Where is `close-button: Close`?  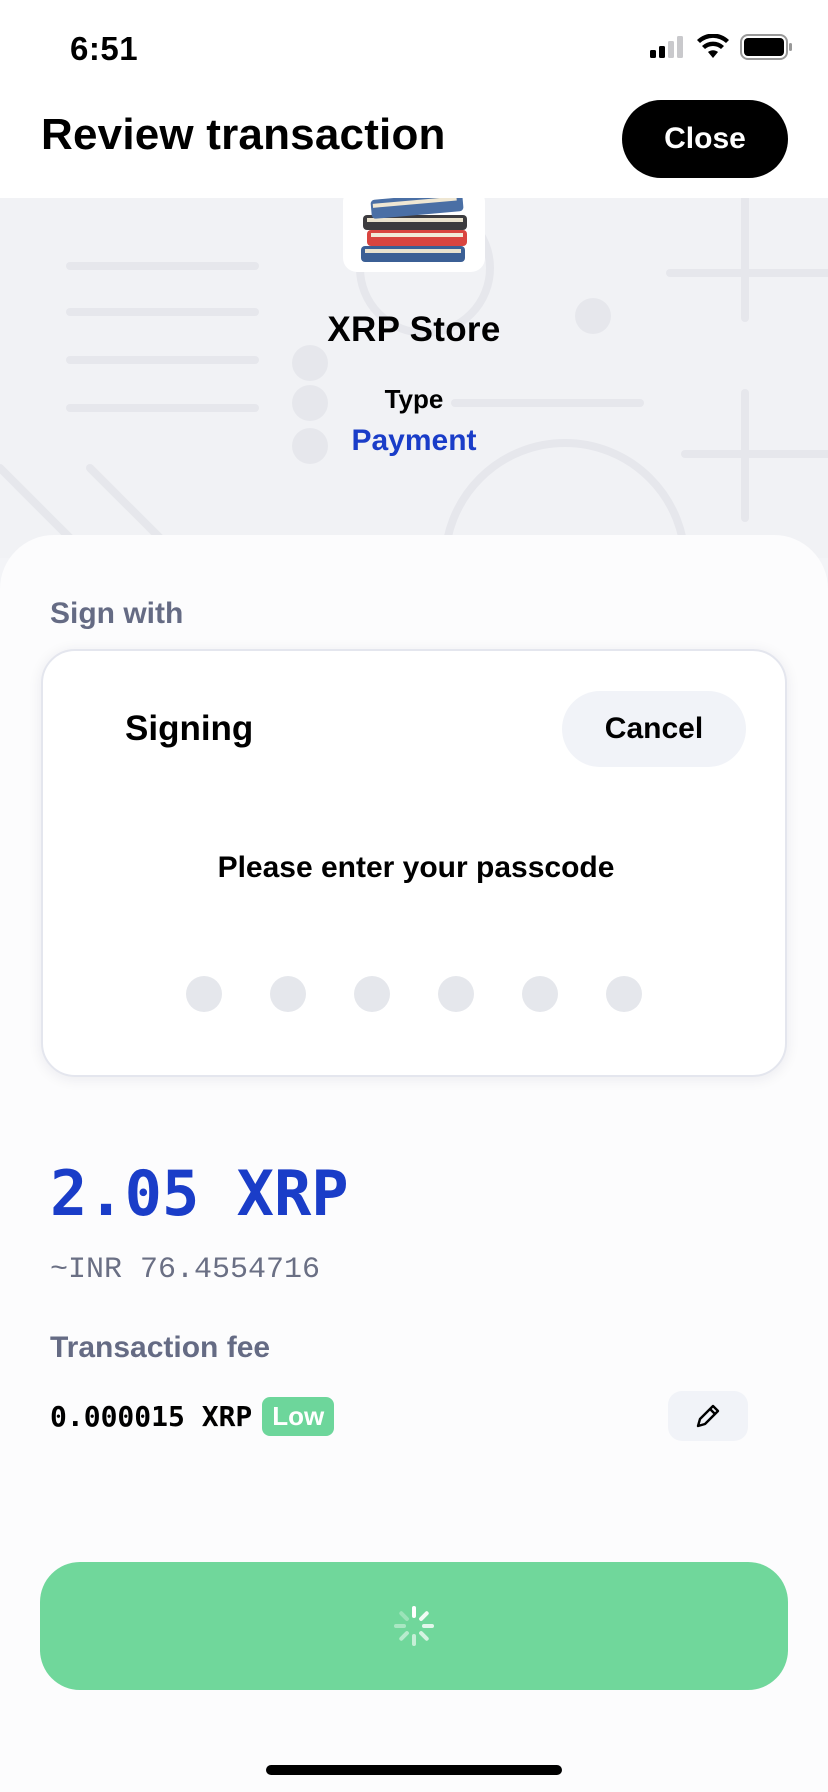
close-button: Close is located at coordinates (705, 139).